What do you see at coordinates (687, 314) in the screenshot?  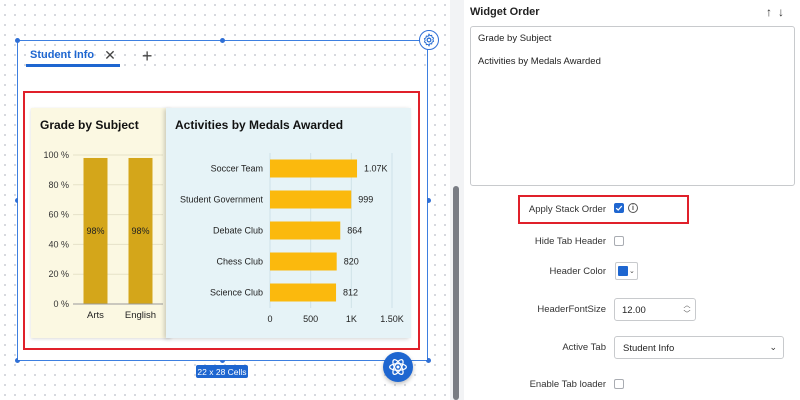 I see `chevron-down-icon: ﹀` at bounding box center [687, 314].